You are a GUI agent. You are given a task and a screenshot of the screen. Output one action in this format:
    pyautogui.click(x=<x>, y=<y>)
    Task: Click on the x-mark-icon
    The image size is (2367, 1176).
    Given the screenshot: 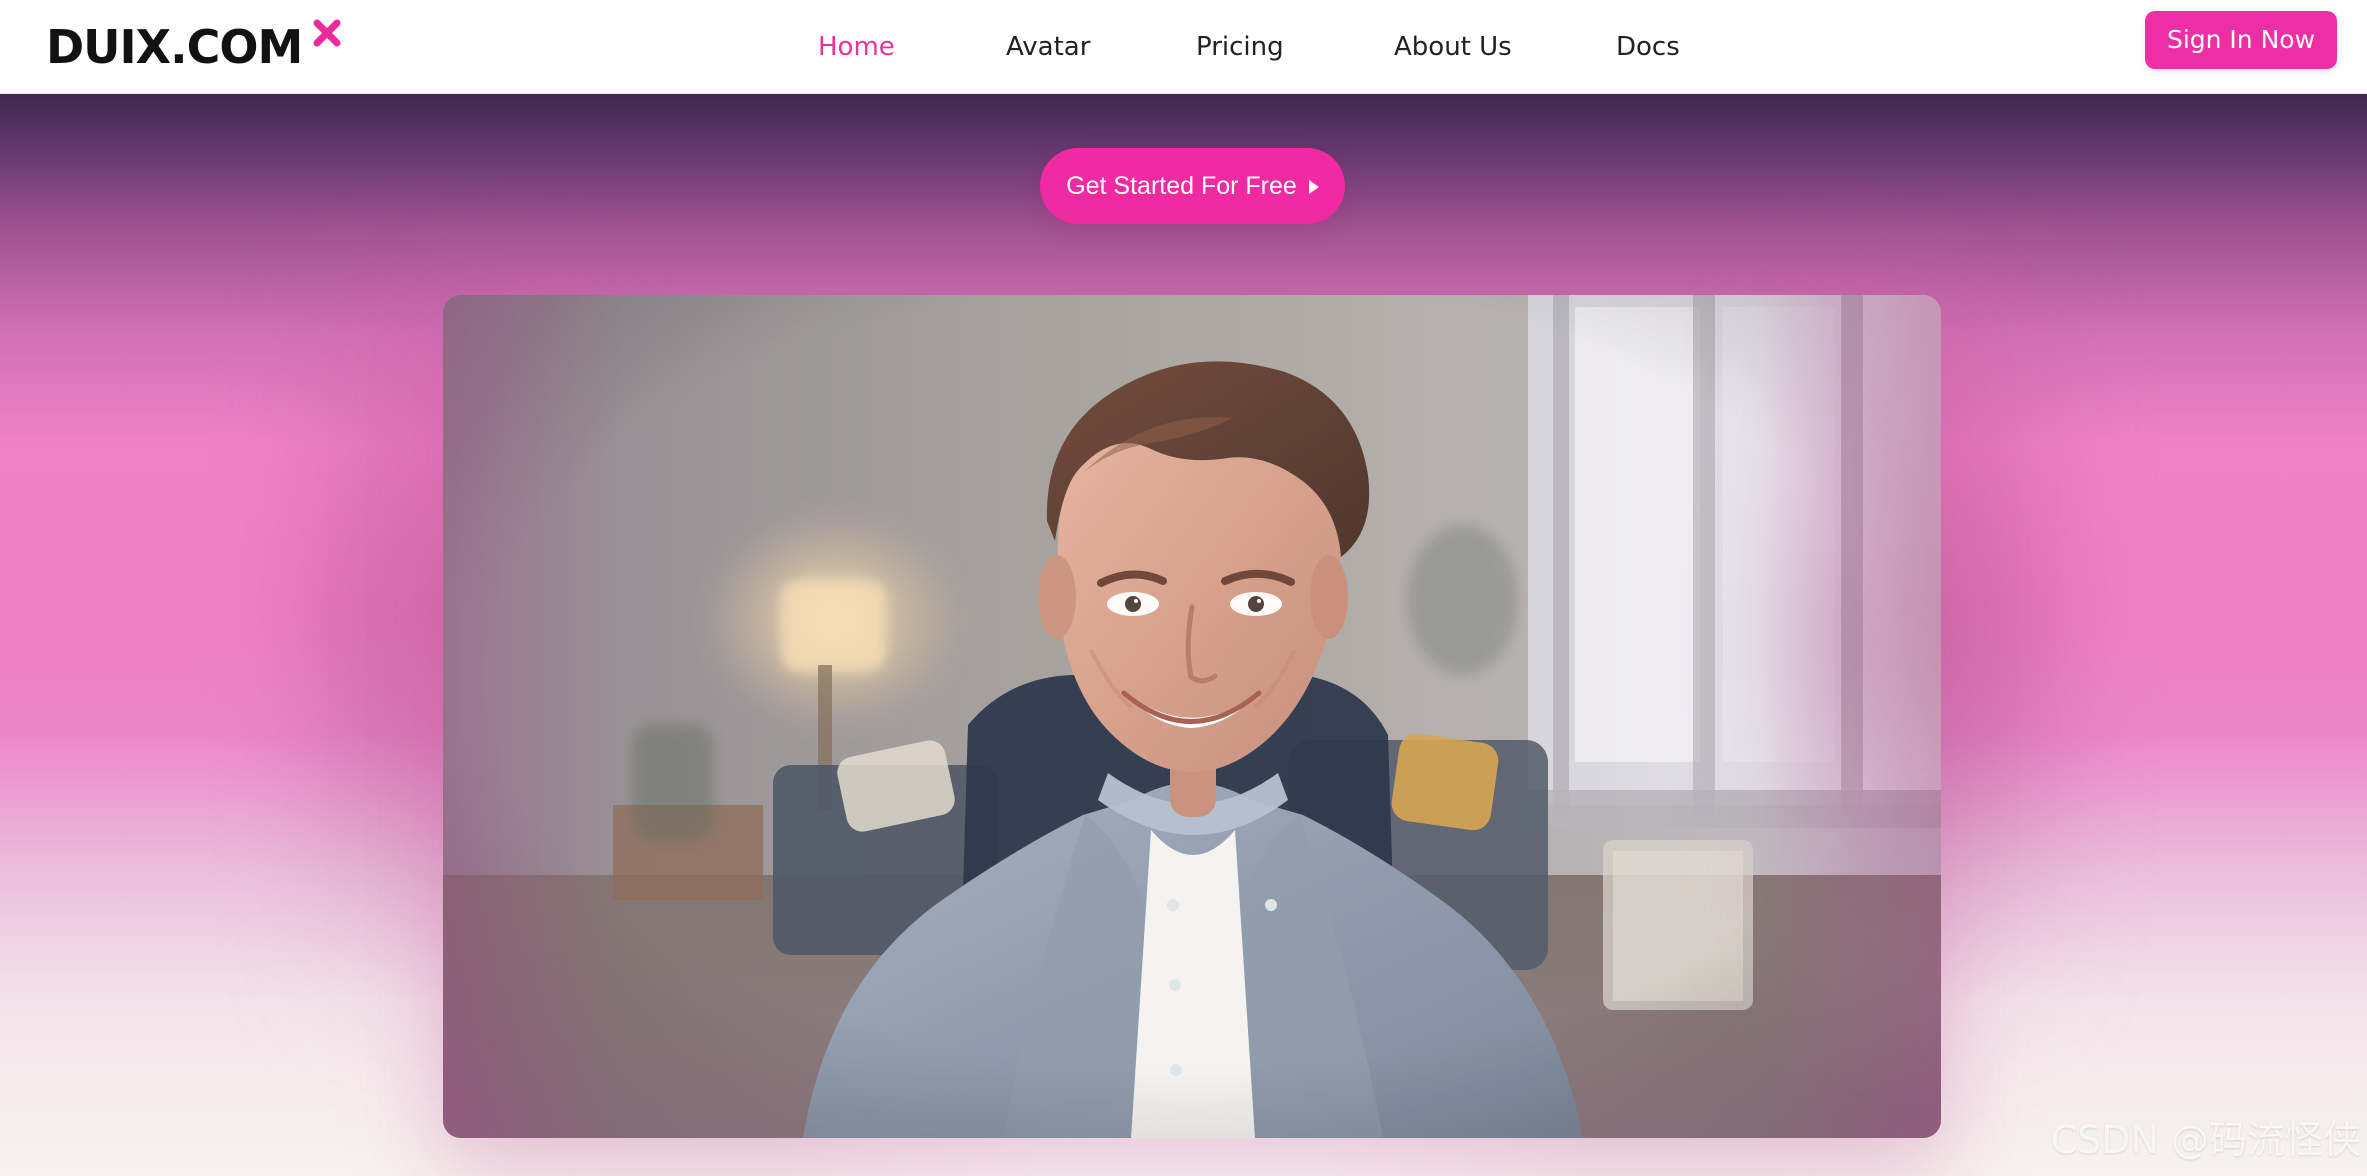 What is the action you would take?
    pyautogui.click(x=327, y=33)
    